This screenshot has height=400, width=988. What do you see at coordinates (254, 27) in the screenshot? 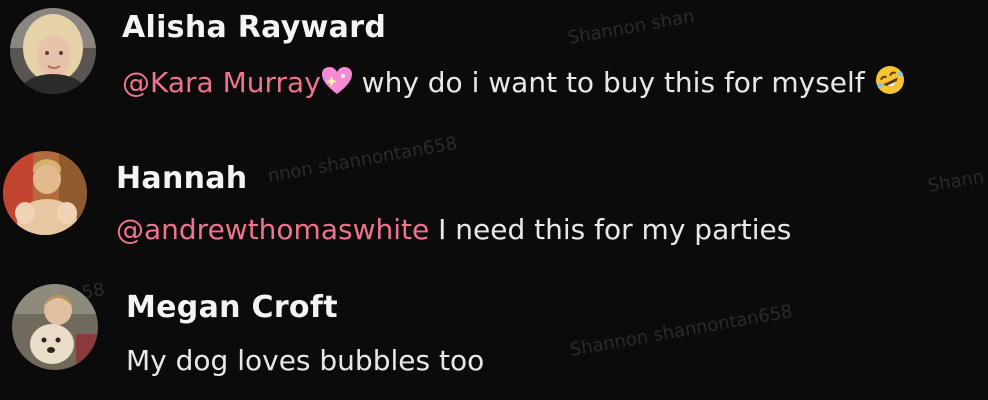
I see `comment-username: Alisha Rayward` at bounding box center [254, 27].